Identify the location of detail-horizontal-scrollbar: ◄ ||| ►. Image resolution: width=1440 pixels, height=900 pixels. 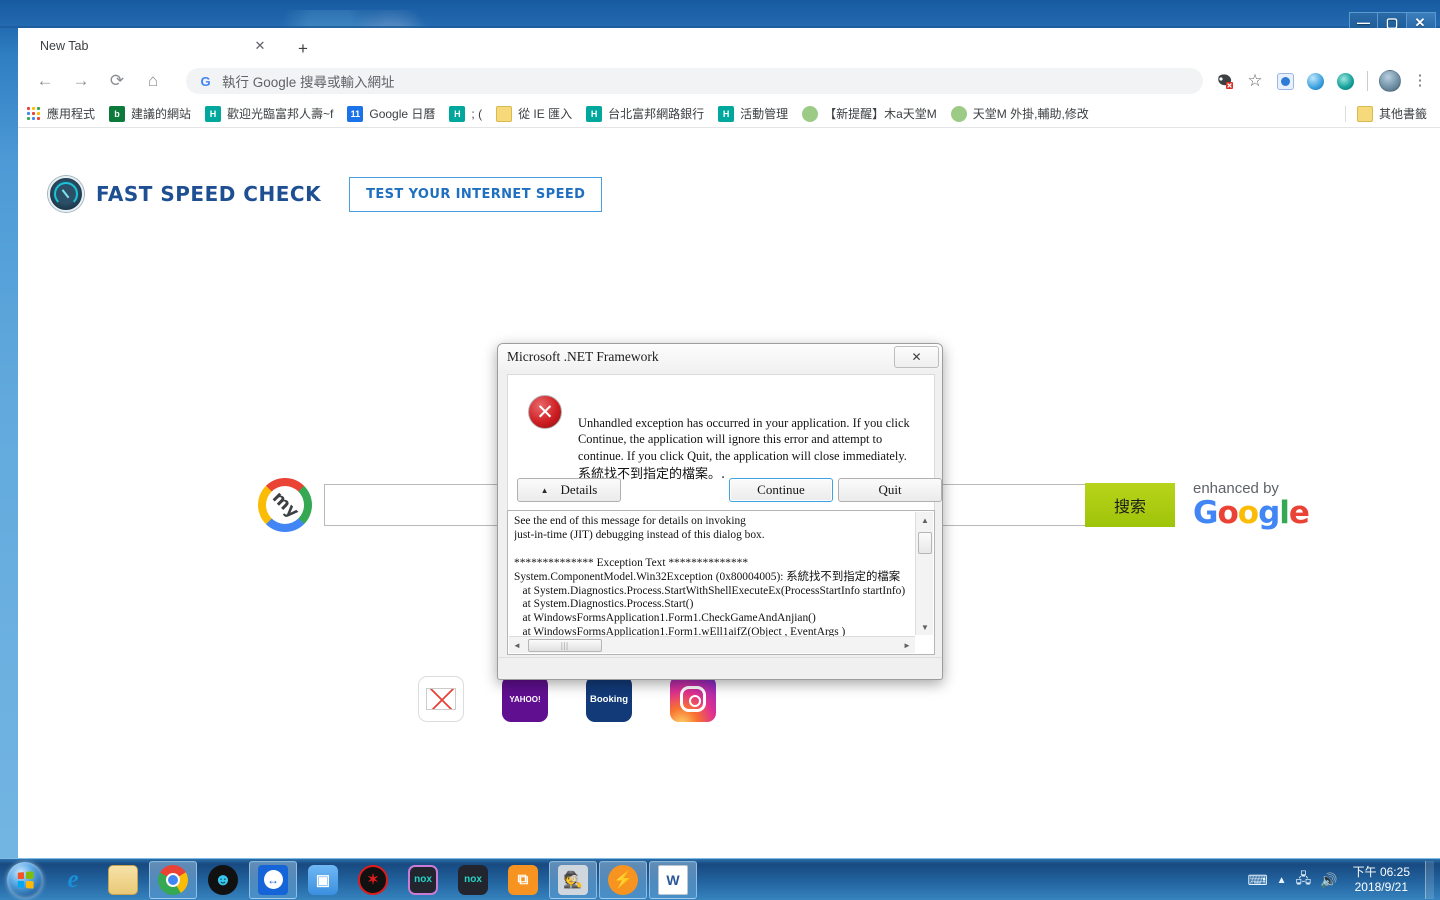
(712, 644).